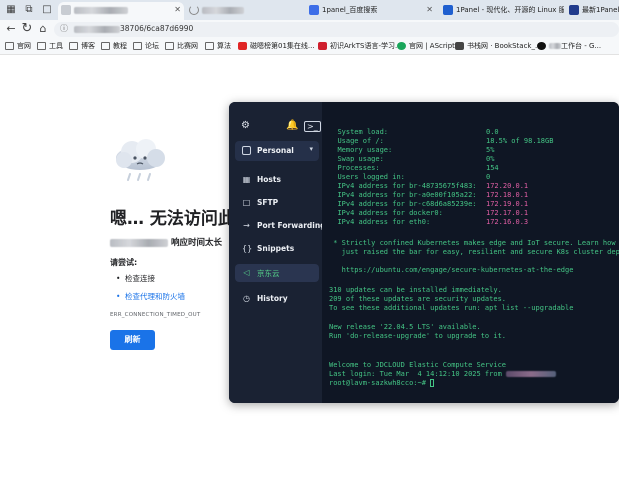  Describe the element at coordinates (416, 159) in the screenshot. I see `sysinfo-row: Swap usage: 0%` at that location.